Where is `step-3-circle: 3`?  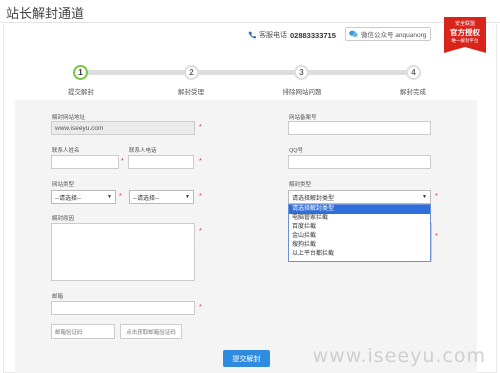 step-3-circle: 3 is located at coordinates (301, 72).